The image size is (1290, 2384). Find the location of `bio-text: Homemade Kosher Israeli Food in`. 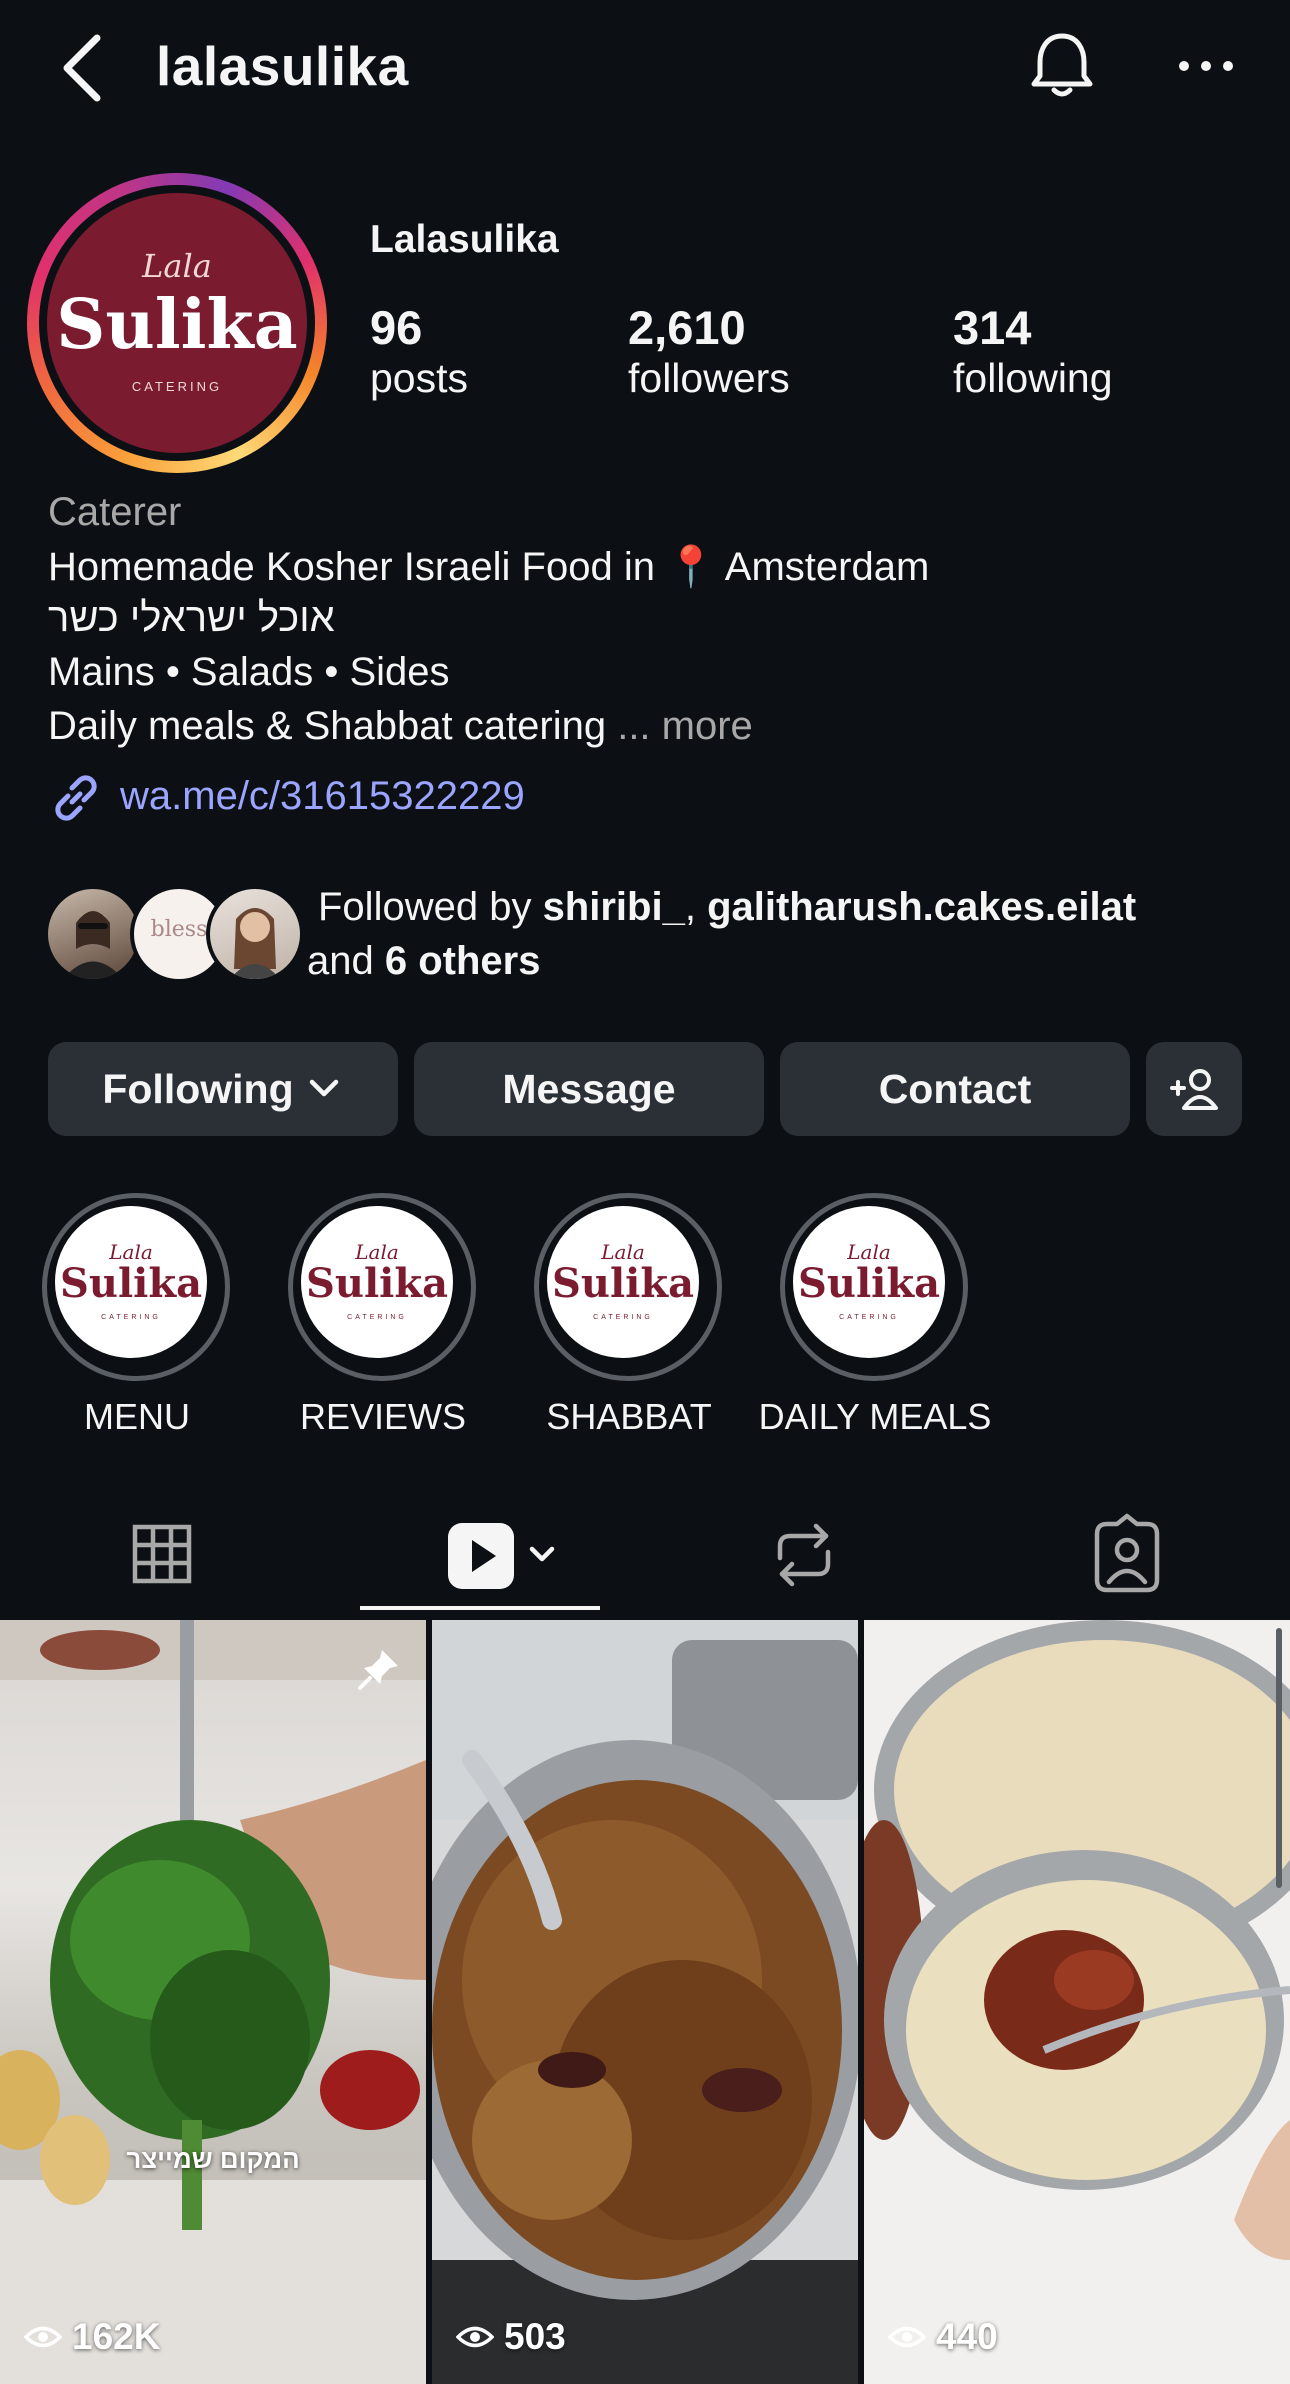

bio-text: Homemade Kosher Israeli Food in is located at coordinates (357, 567).